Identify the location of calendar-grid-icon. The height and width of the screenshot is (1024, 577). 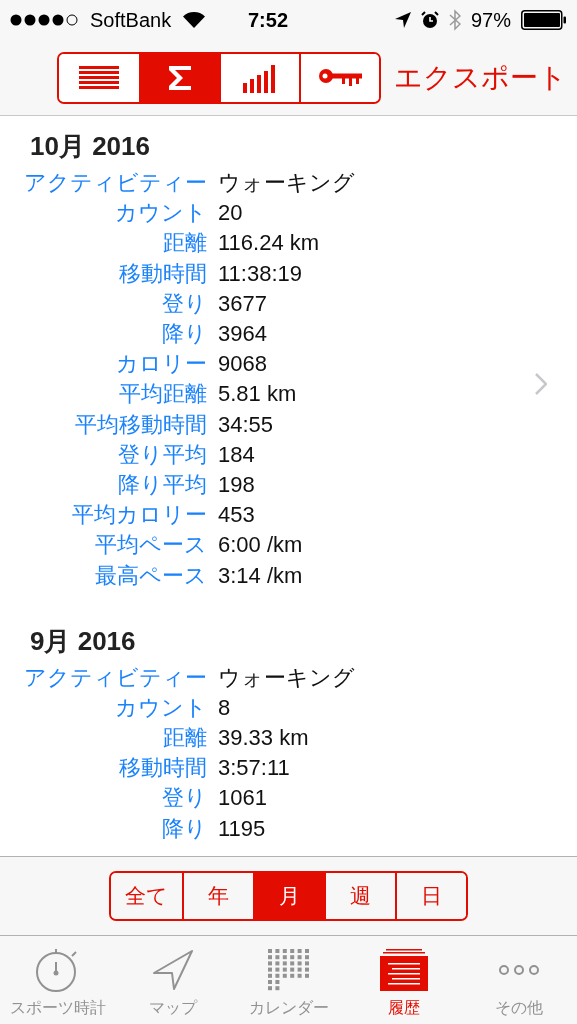
(288, 970).